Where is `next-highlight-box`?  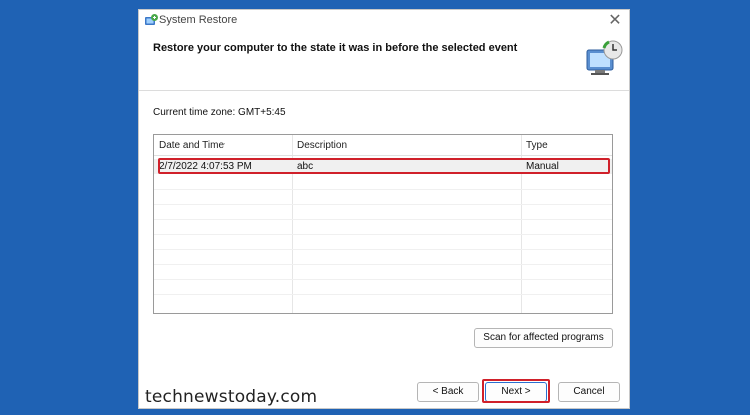
next-highlight-box is located at coordinates (516, 391).